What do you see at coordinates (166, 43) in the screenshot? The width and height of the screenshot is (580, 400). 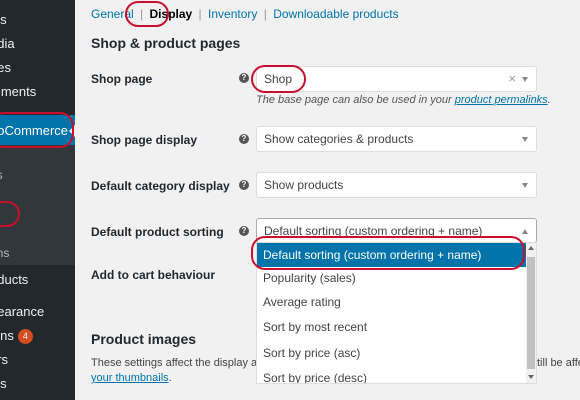 I see `section-title-shop-pages: Shop & product pages` at bounding box center [166, 43].